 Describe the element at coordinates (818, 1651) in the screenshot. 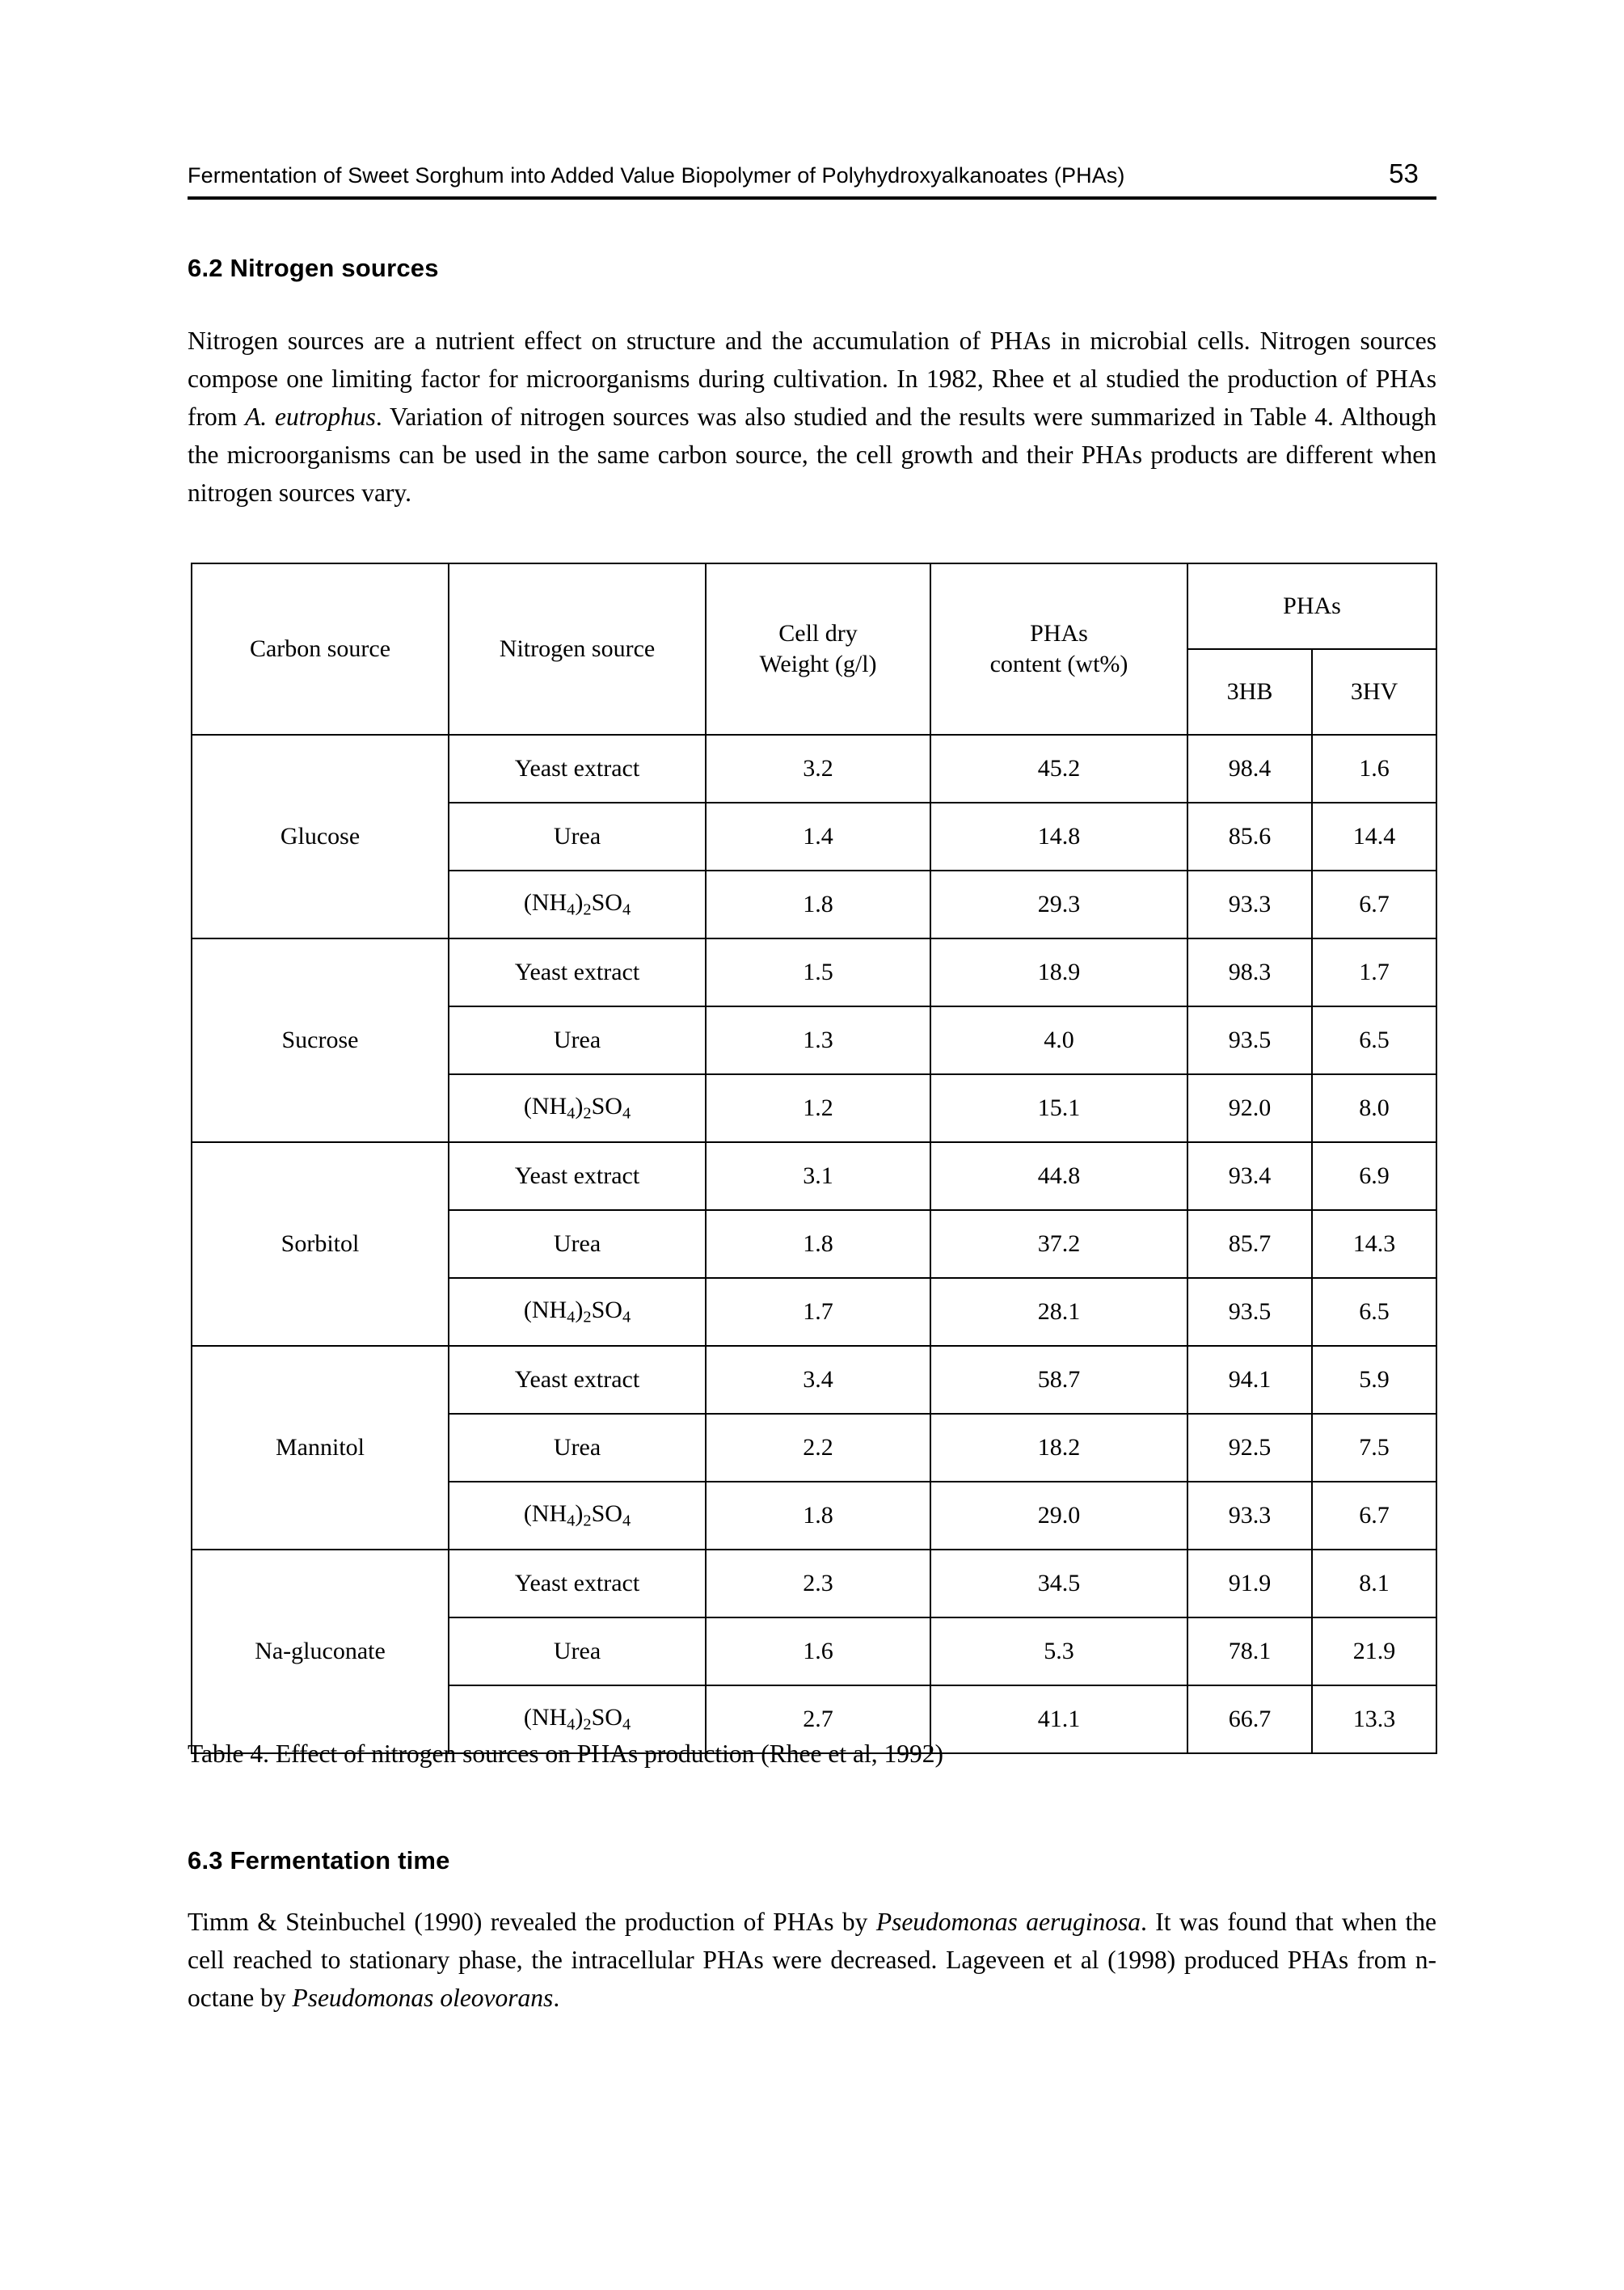

I see `cell-cell-dry-weight: 1.6` at that location.